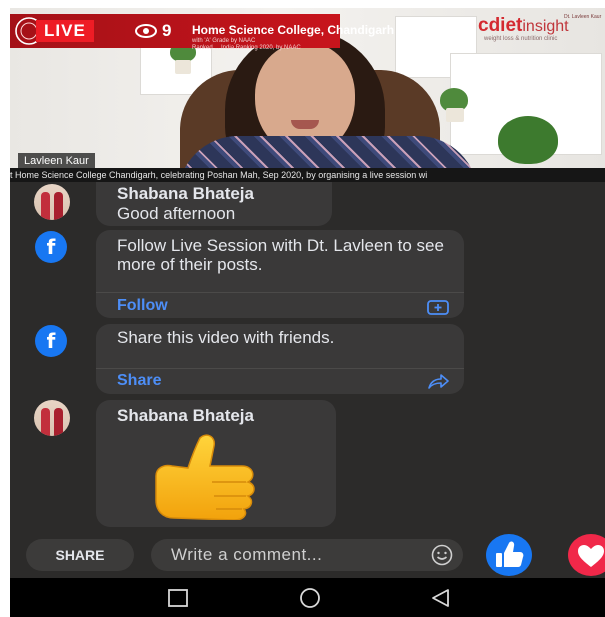 This screenshot has height=617, width=605. I want to click on college-subline: Ranked ... India Ranking 2020, by NAAC, so click(246, 48).